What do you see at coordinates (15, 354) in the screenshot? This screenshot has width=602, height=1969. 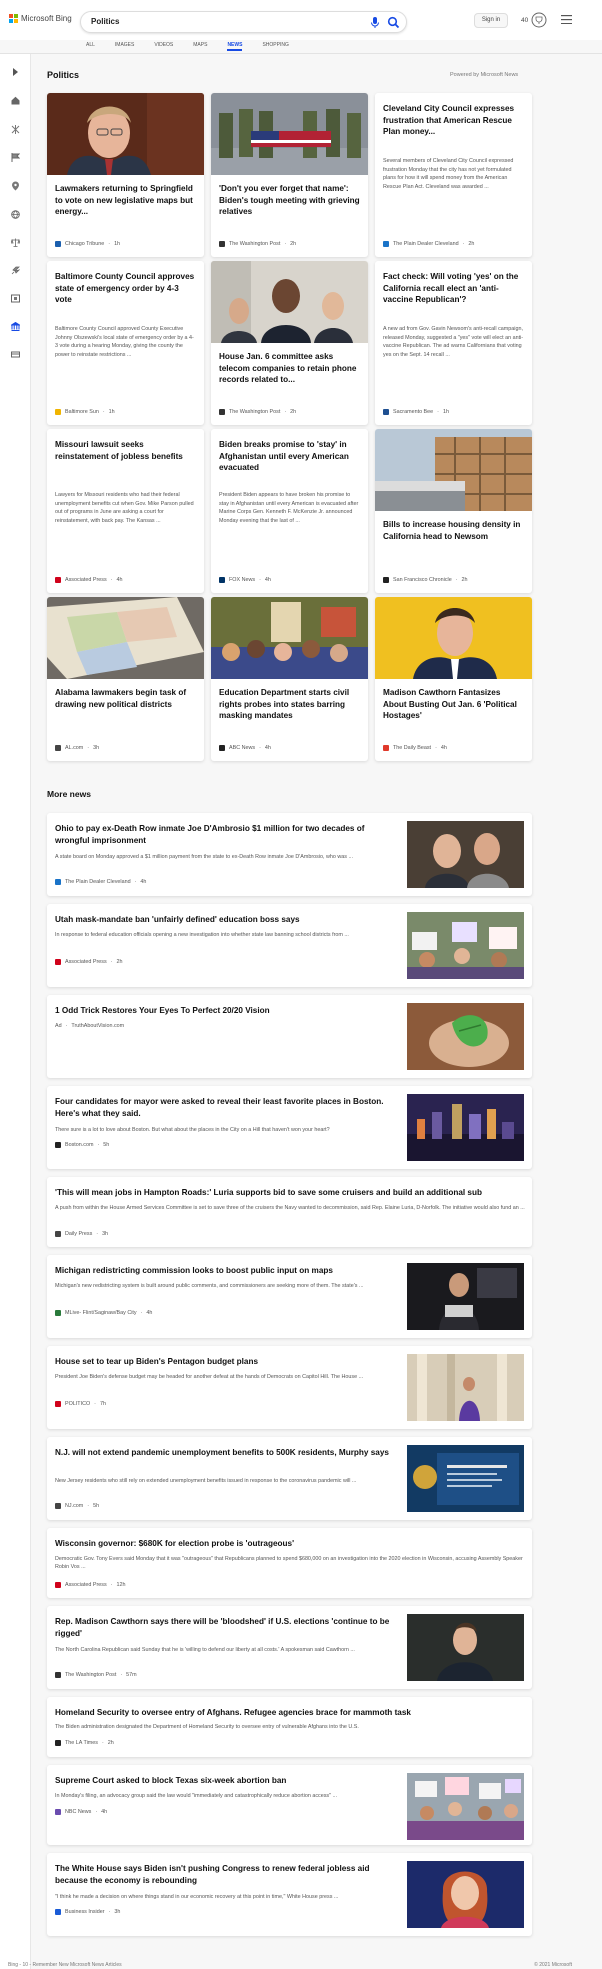 I see `money-icon` at bounding box center [15, 354].